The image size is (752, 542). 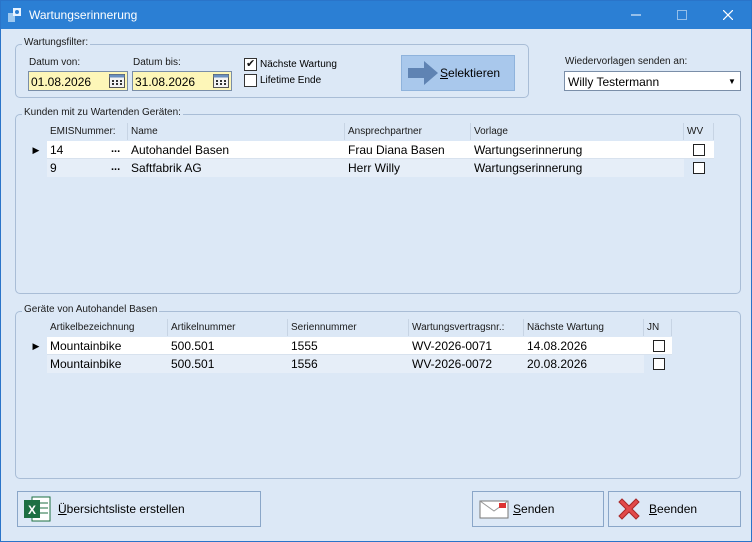 What do you see at coordinates (83, 15) in the screenshot?
I see `window-title: Wartungserinnerung` at bounding box center [83, 15].